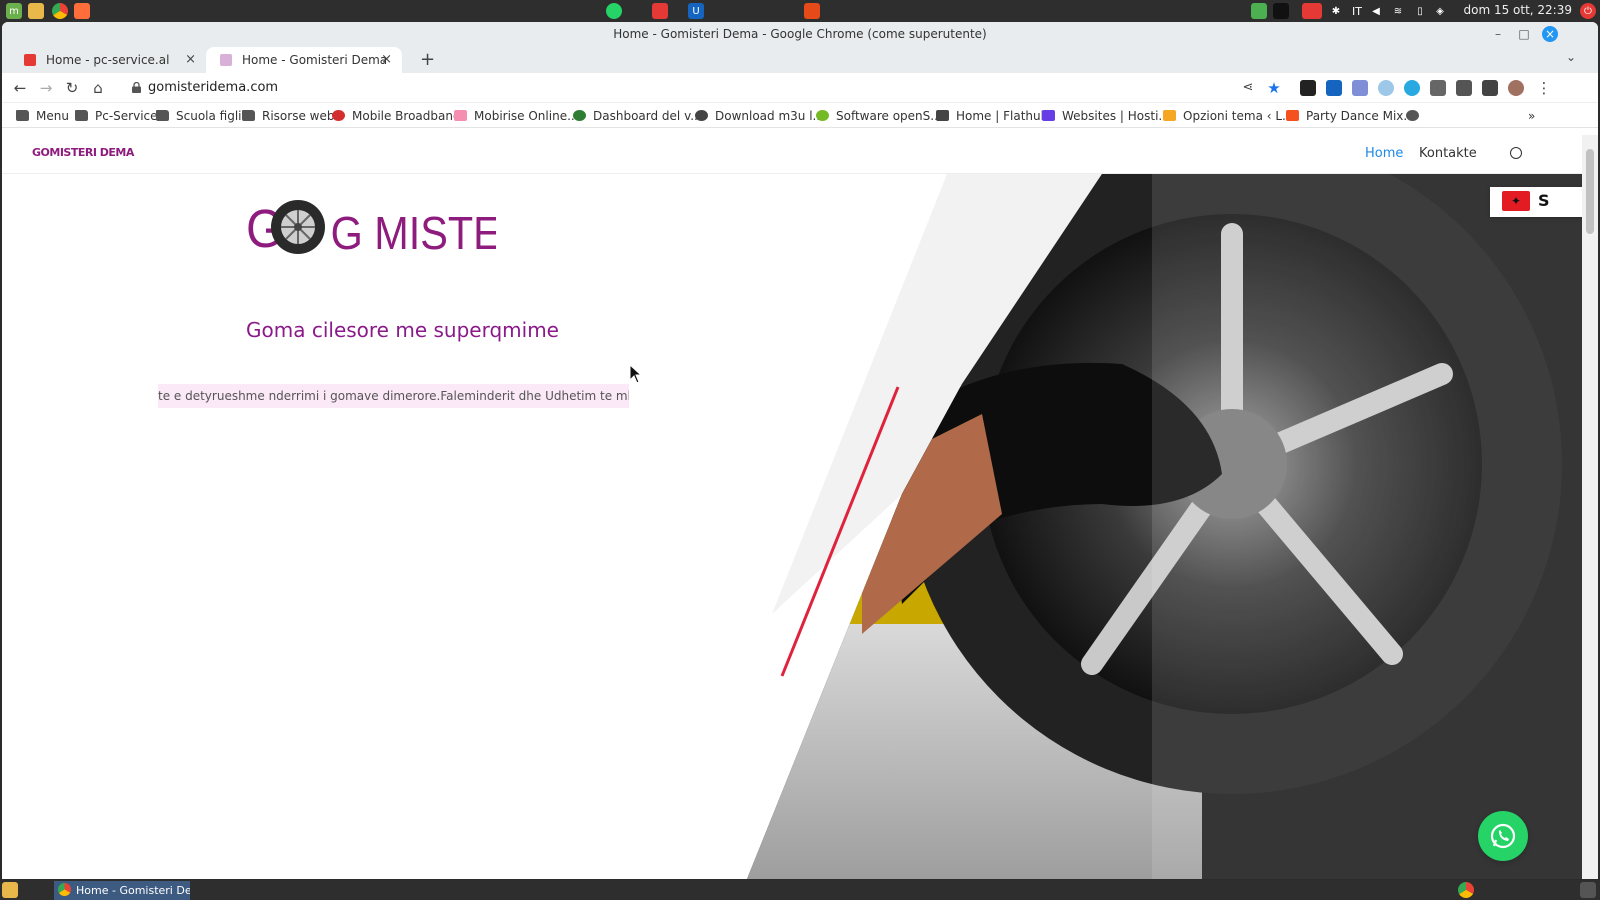  What do you see at coordinates (812, 11) in the screenshot?
I see `app-tray-icon` at bounding box center [812, 11].